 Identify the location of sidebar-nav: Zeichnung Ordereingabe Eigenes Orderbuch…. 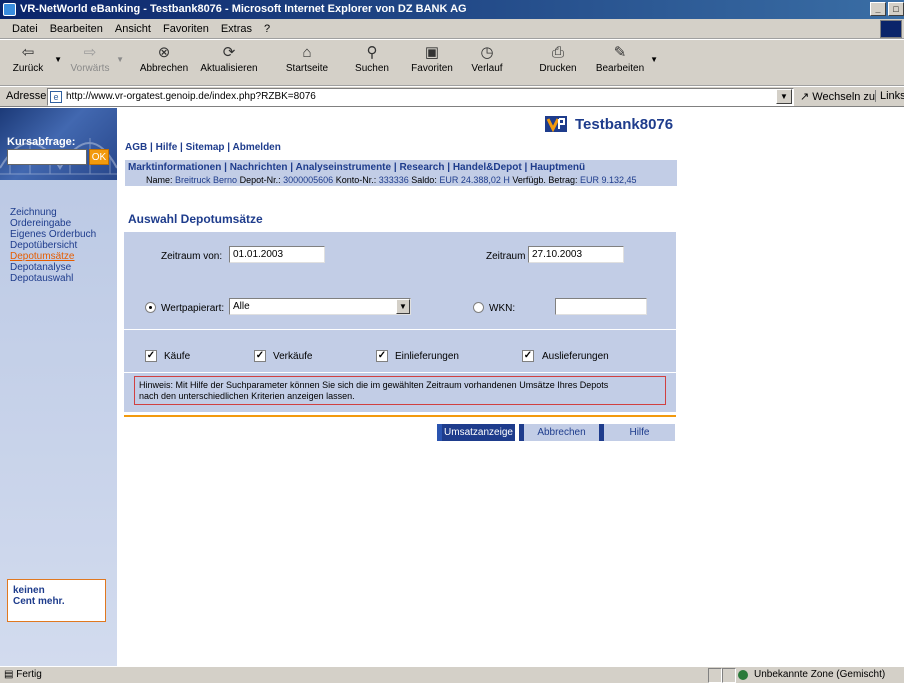
(53, 245).